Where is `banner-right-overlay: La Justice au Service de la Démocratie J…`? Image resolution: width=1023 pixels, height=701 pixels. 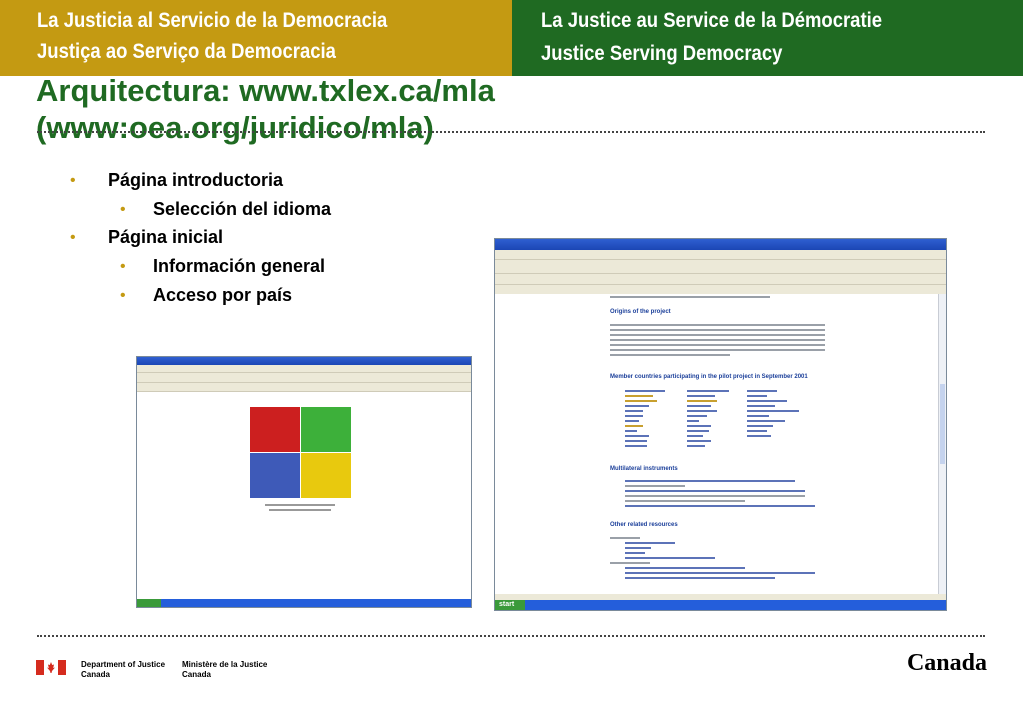
banner-right-overlay: La Justice au Service de la Démocratie J… is located at coordinates (767, 38).